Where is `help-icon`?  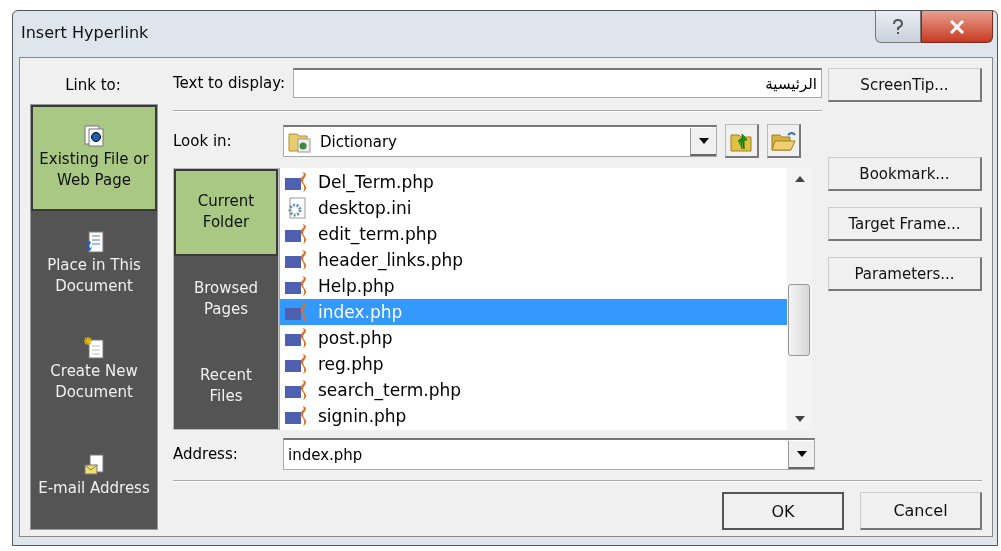 help-icon is located at coordinates (898, 26).